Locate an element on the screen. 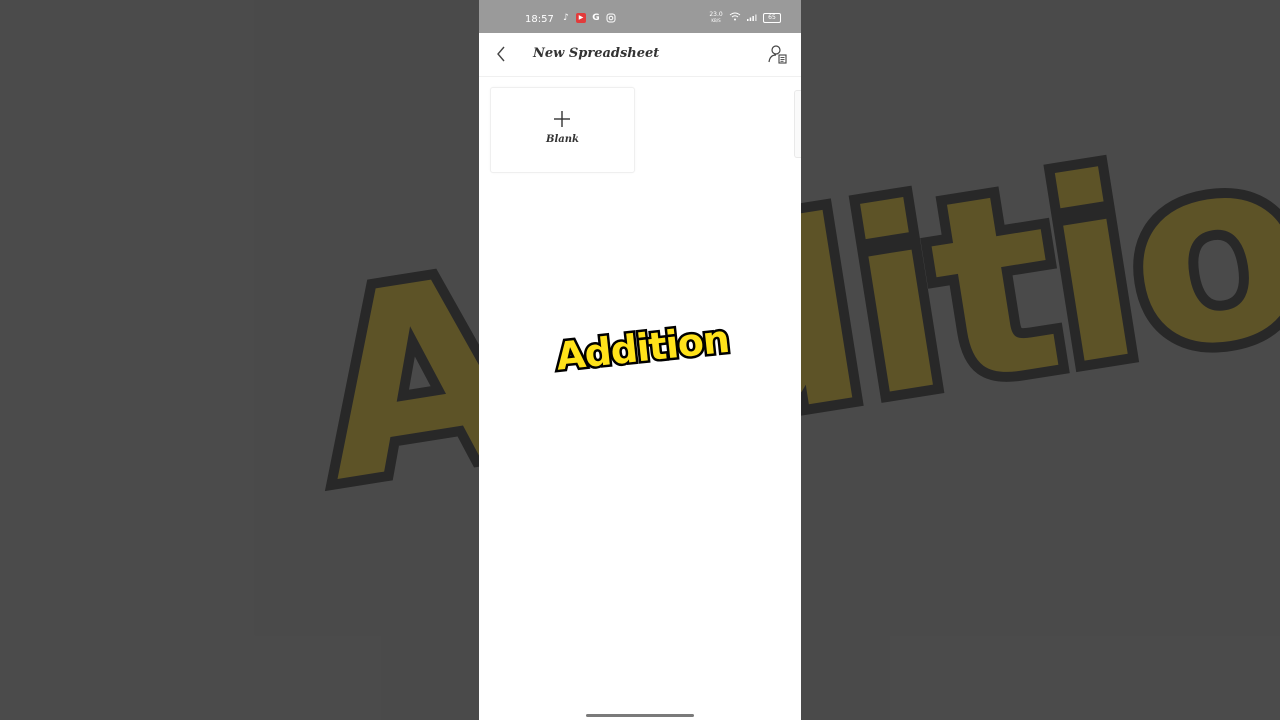 The width and height of the screenshot is (1280, 720). instagram-icon is located at coordinates (611, 18).